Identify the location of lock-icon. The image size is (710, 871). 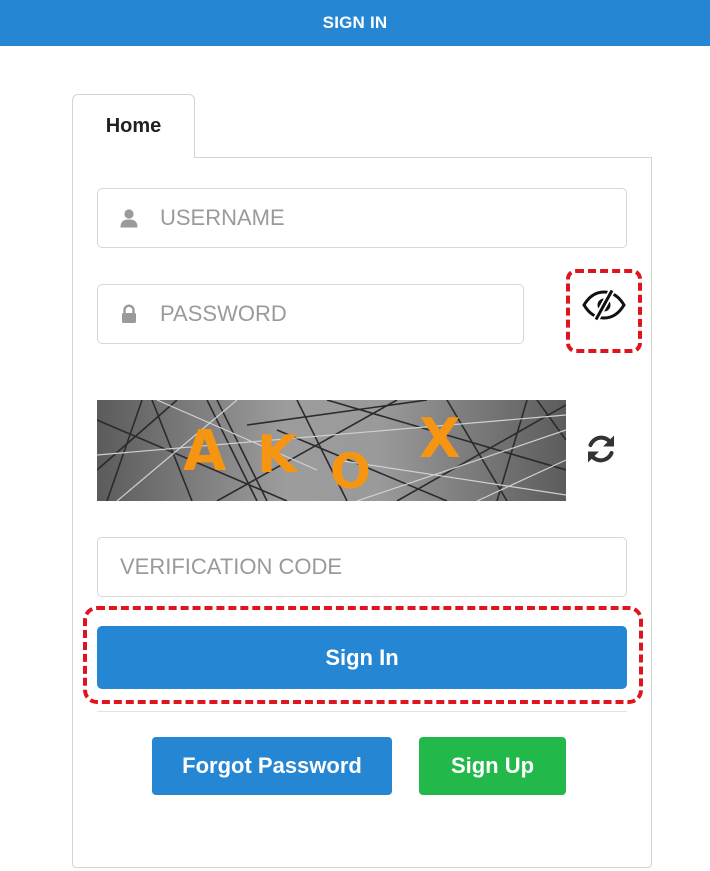
(129, 314).